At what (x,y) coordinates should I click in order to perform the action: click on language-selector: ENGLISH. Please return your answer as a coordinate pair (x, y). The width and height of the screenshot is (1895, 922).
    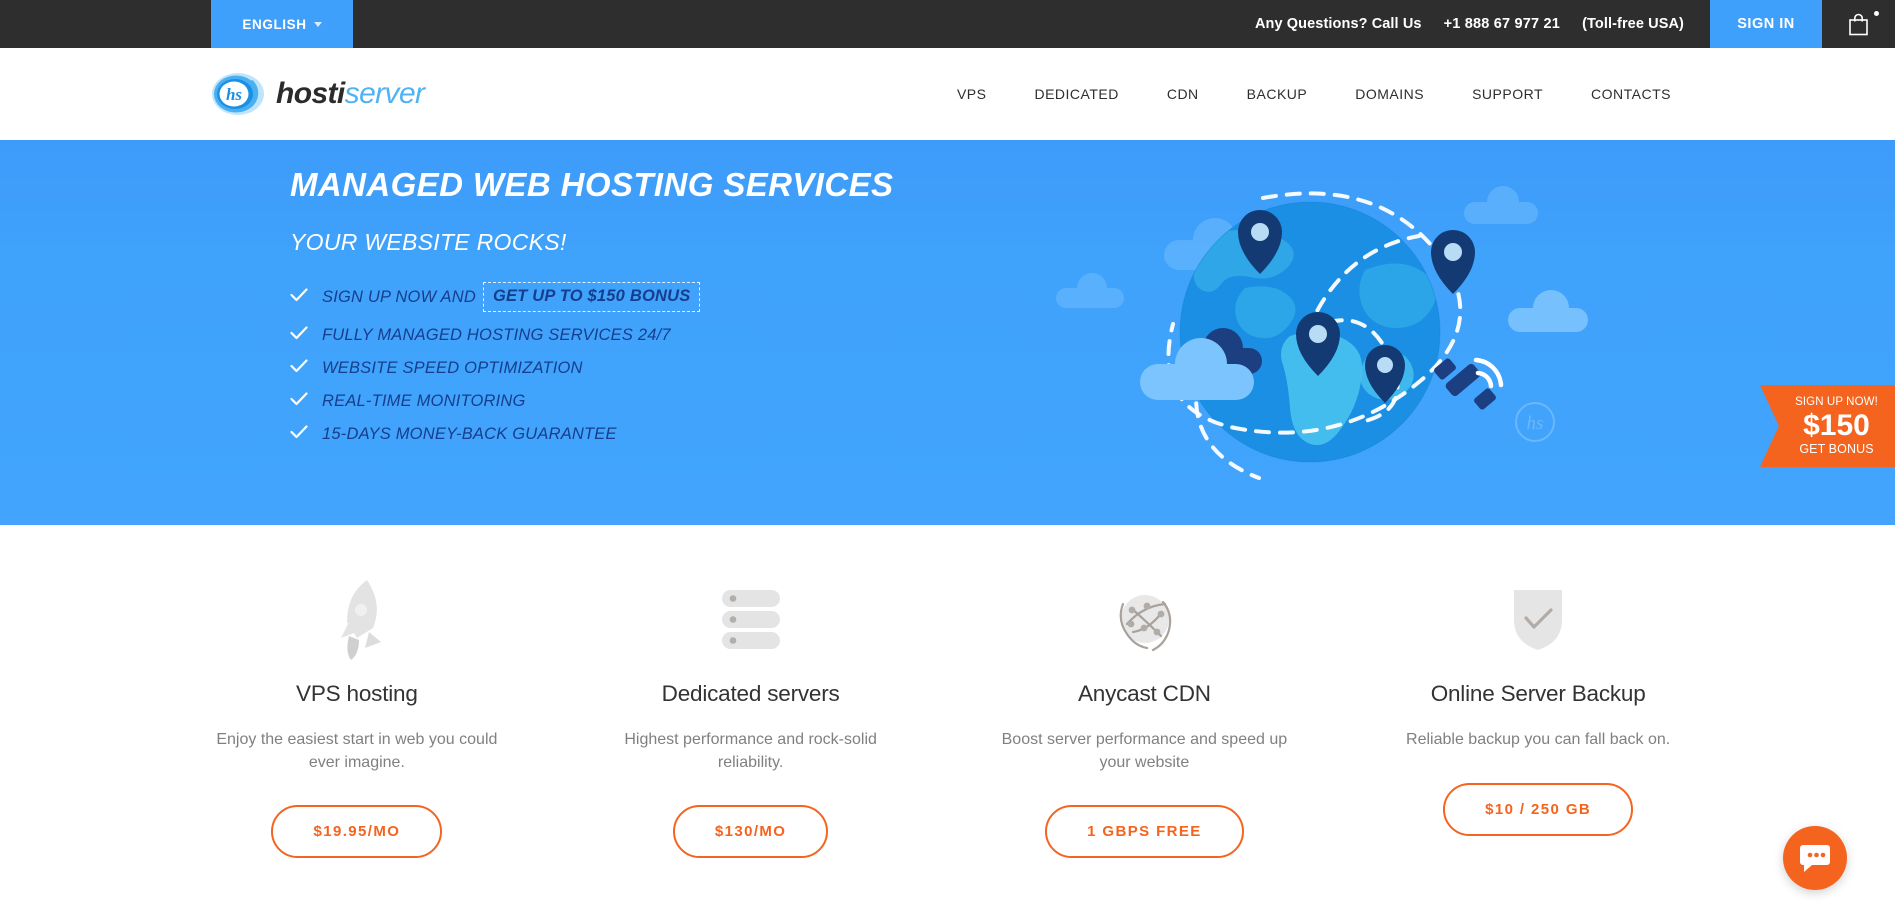
    Looking at the image, I should click on (282, 24).